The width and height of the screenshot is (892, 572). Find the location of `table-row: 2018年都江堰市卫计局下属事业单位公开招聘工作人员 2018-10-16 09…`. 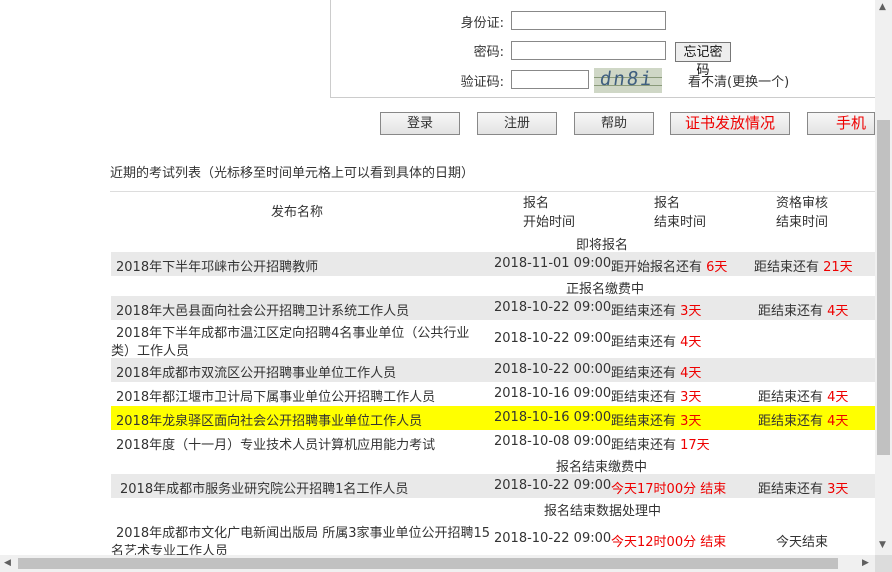

table-row: 2018年都江堰市卫计局下属事业单位公开招聘工作人员 2018-10-16 09… is located at coordinates (494, 394).